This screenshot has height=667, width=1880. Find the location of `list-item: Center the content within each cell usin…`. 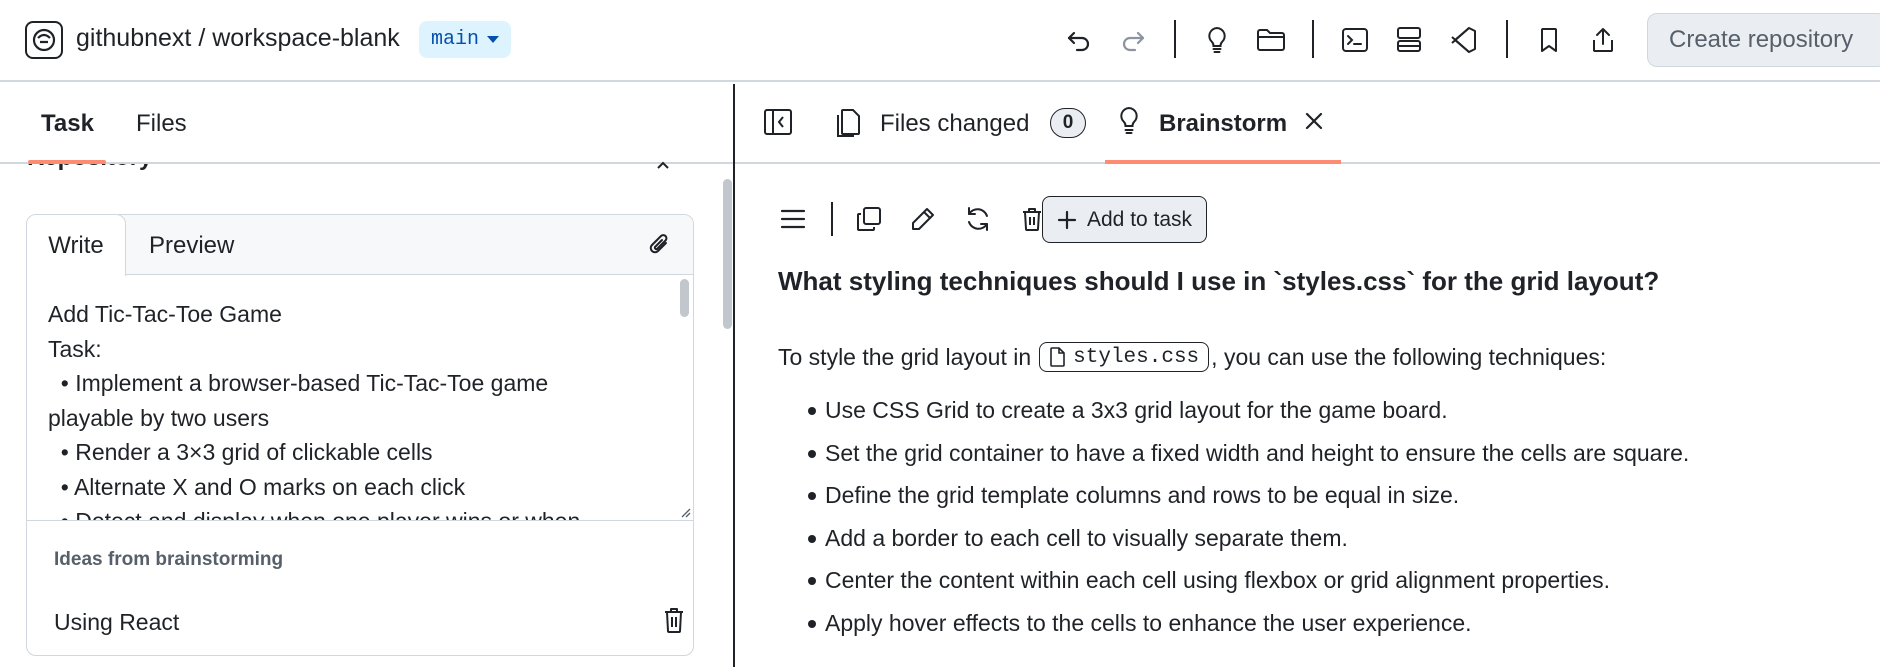

list-item: Center the content within each cell usin… is located at coordinates (1233, 580).